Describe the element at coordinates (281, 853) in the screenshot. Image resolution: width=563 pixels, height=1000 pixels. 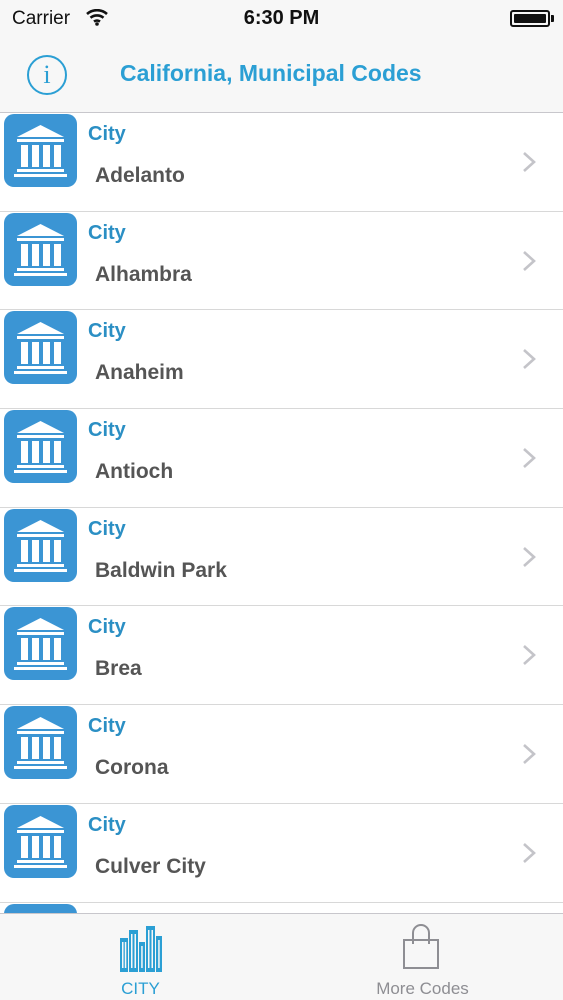
I see `list-item: City Culver City` at that location.